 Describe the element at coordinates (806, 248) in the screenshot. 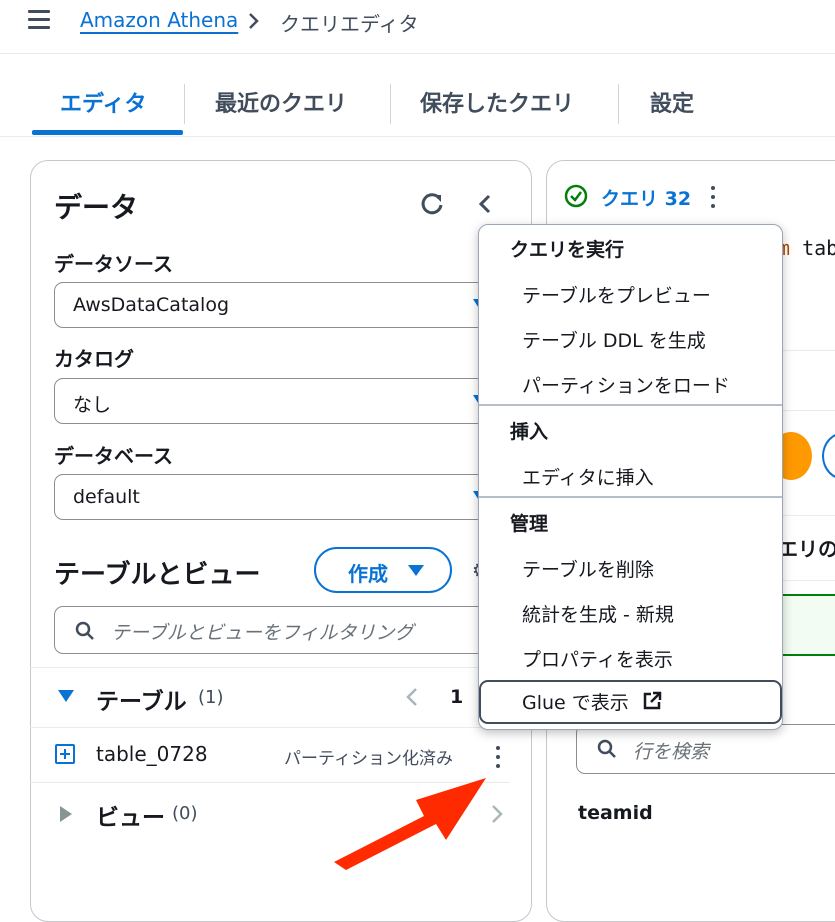

I see `query-code: m tab` at that location.